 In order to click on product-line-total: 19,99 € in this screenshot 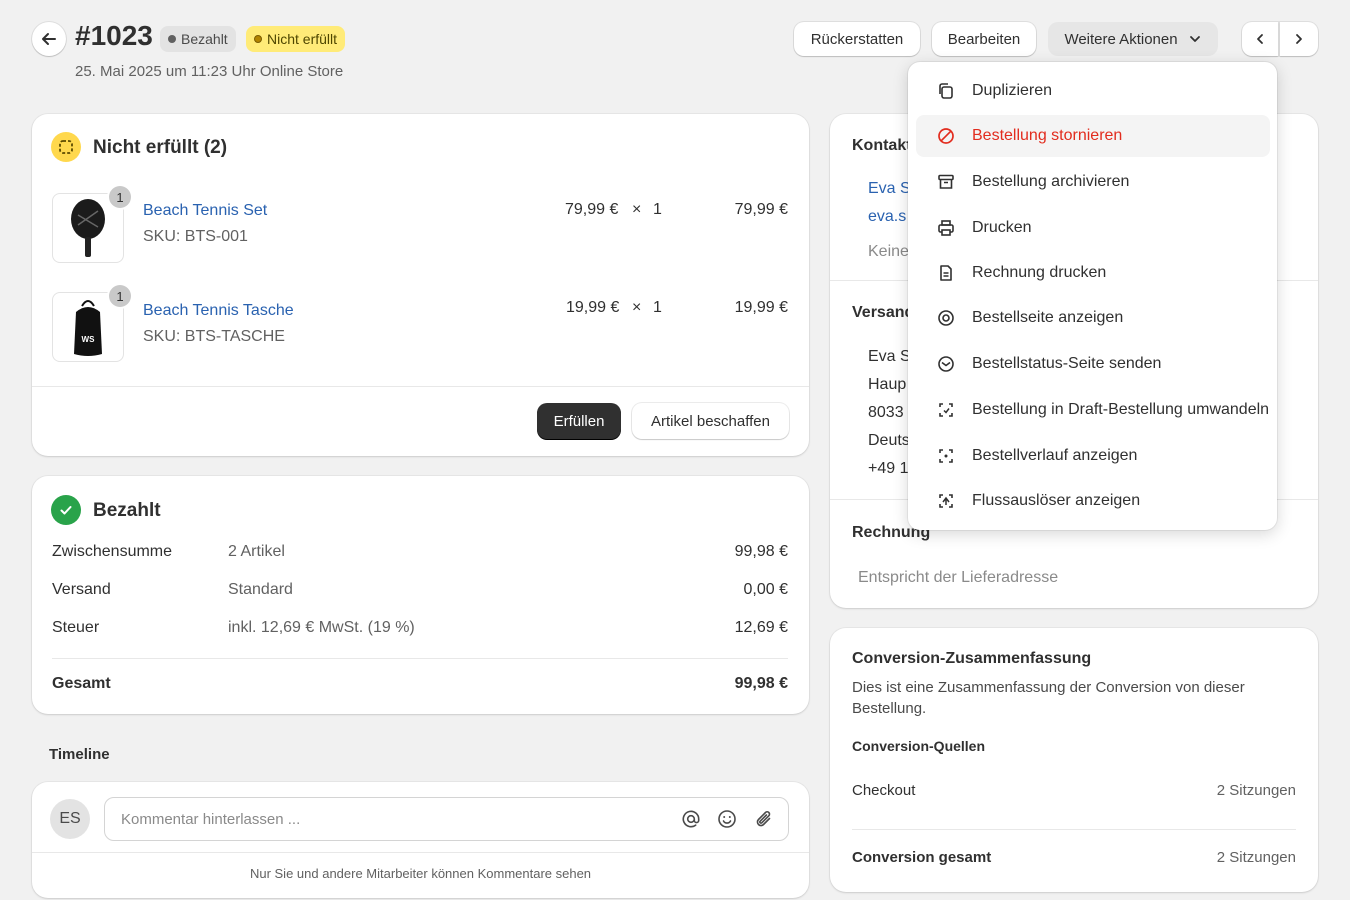, I will do `click(761, 307)`.